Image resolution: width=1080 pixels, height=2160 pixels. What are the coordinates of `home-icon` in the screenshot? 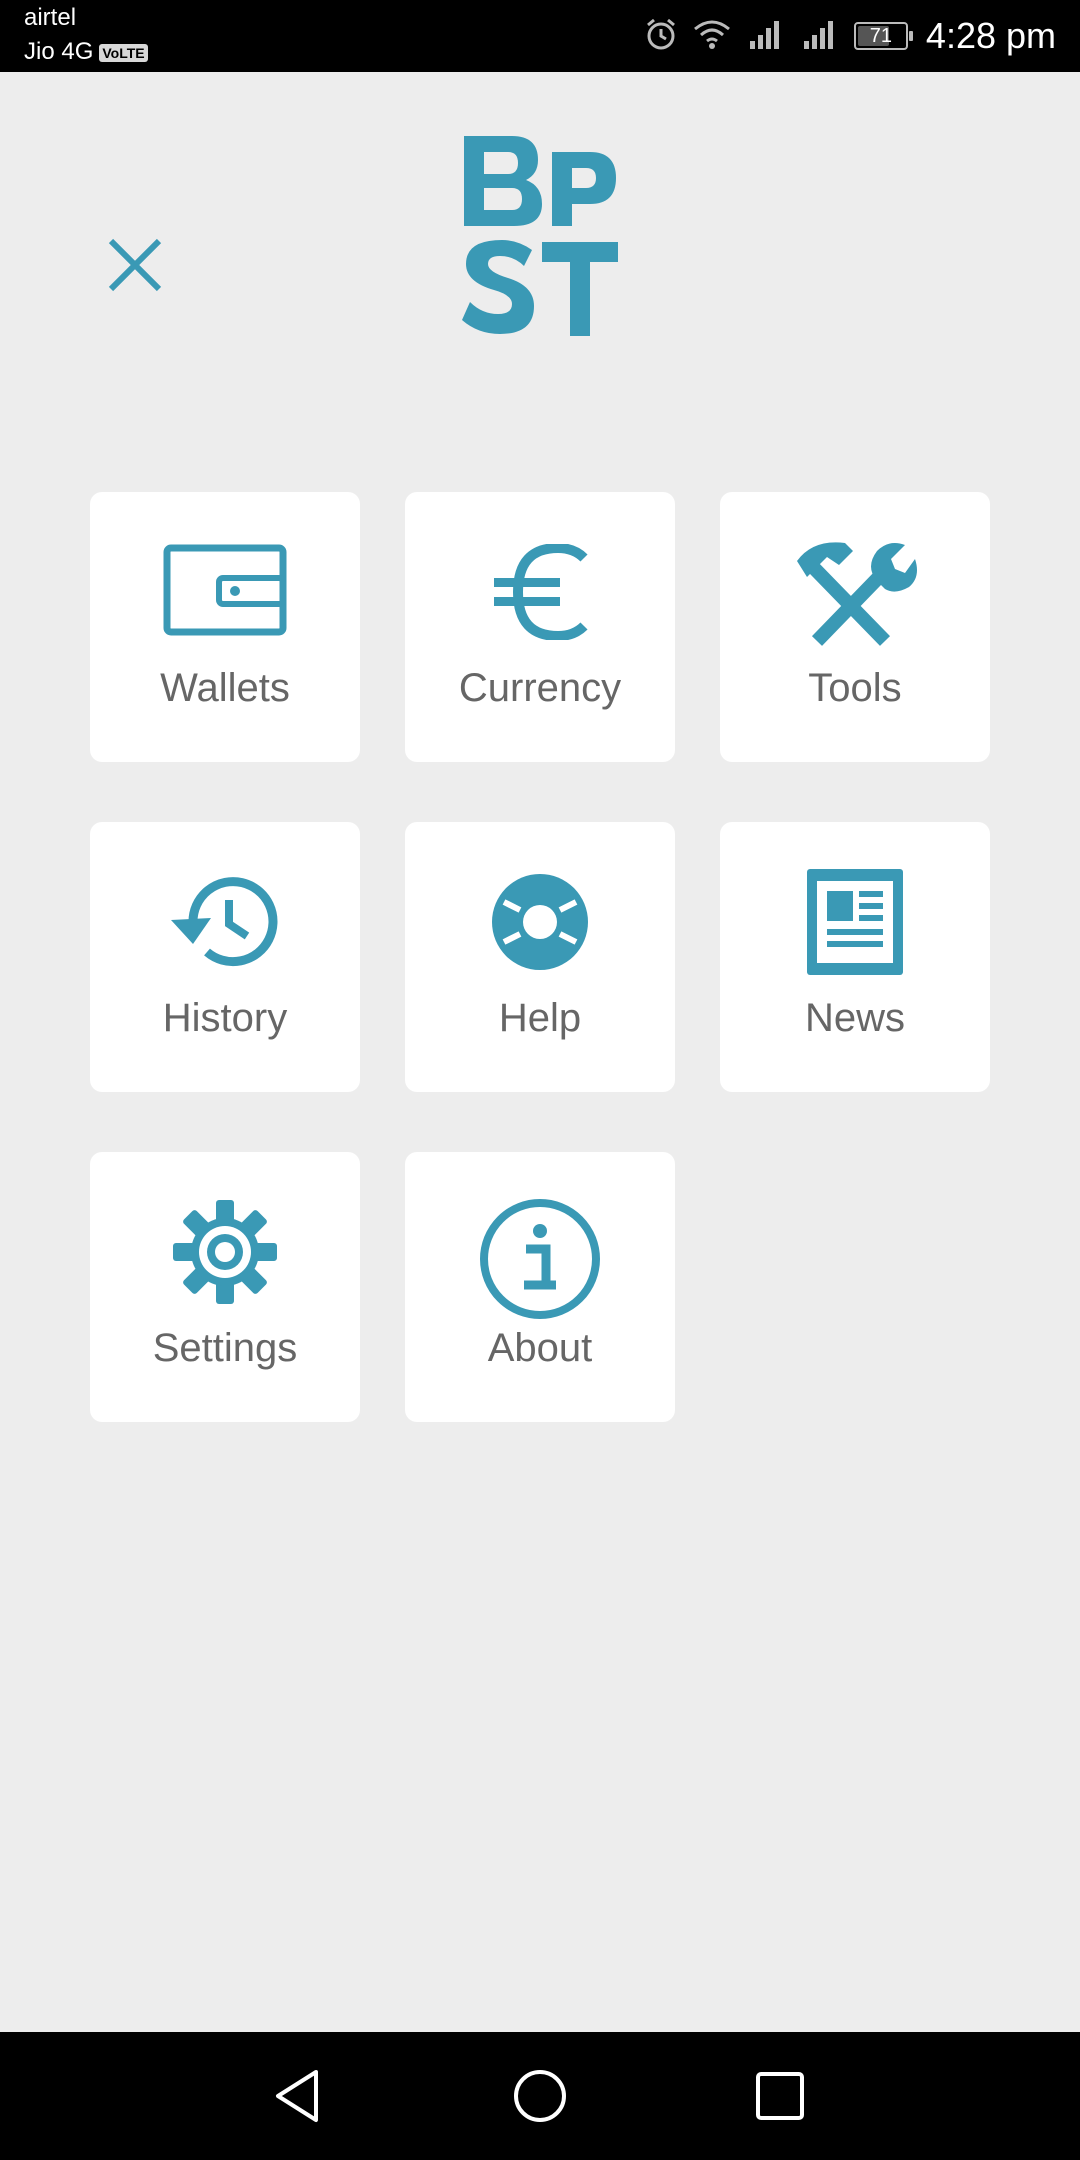 It's located at (540, 2096).